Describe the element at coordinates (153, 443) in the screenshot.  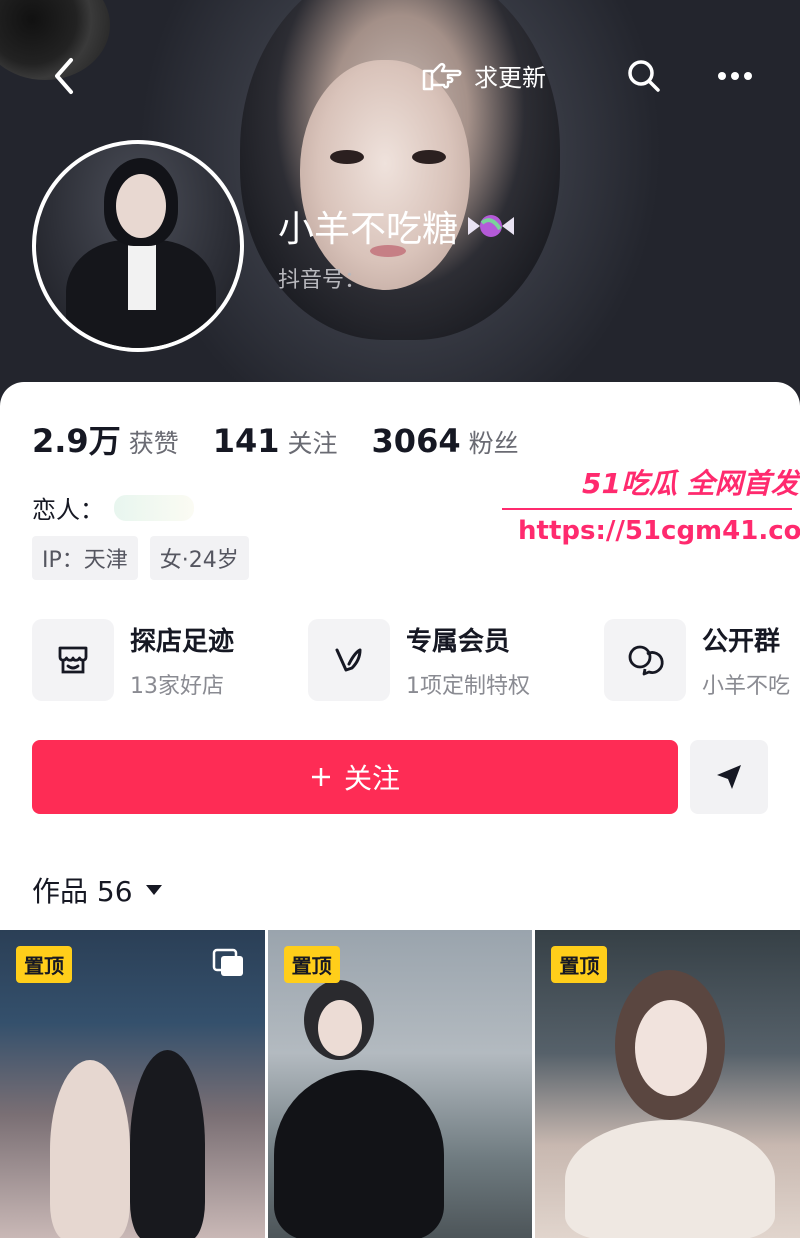
I see `stat-likes-label: 获赞` at that location.